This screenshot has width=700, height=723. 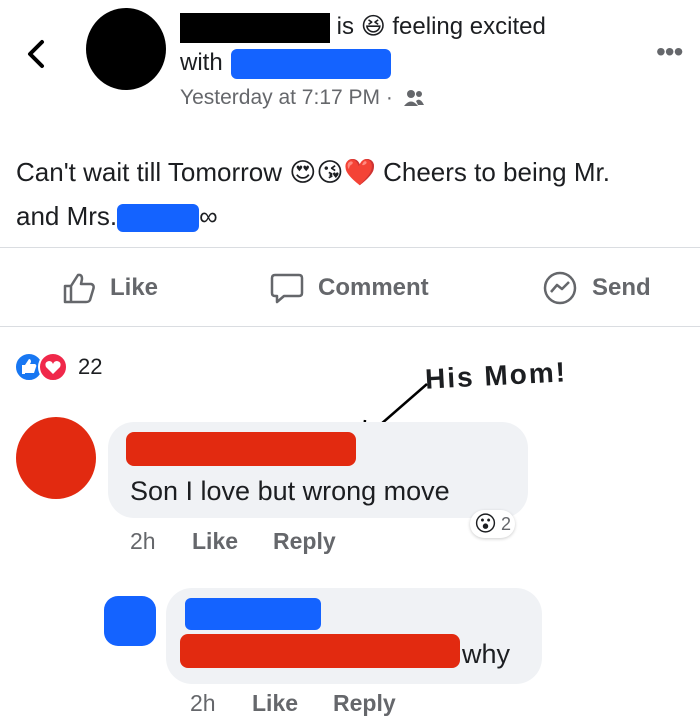 I want to click on timestamp-text: Yesterday at 7:17 PM ·, so click(x=286, y=97).